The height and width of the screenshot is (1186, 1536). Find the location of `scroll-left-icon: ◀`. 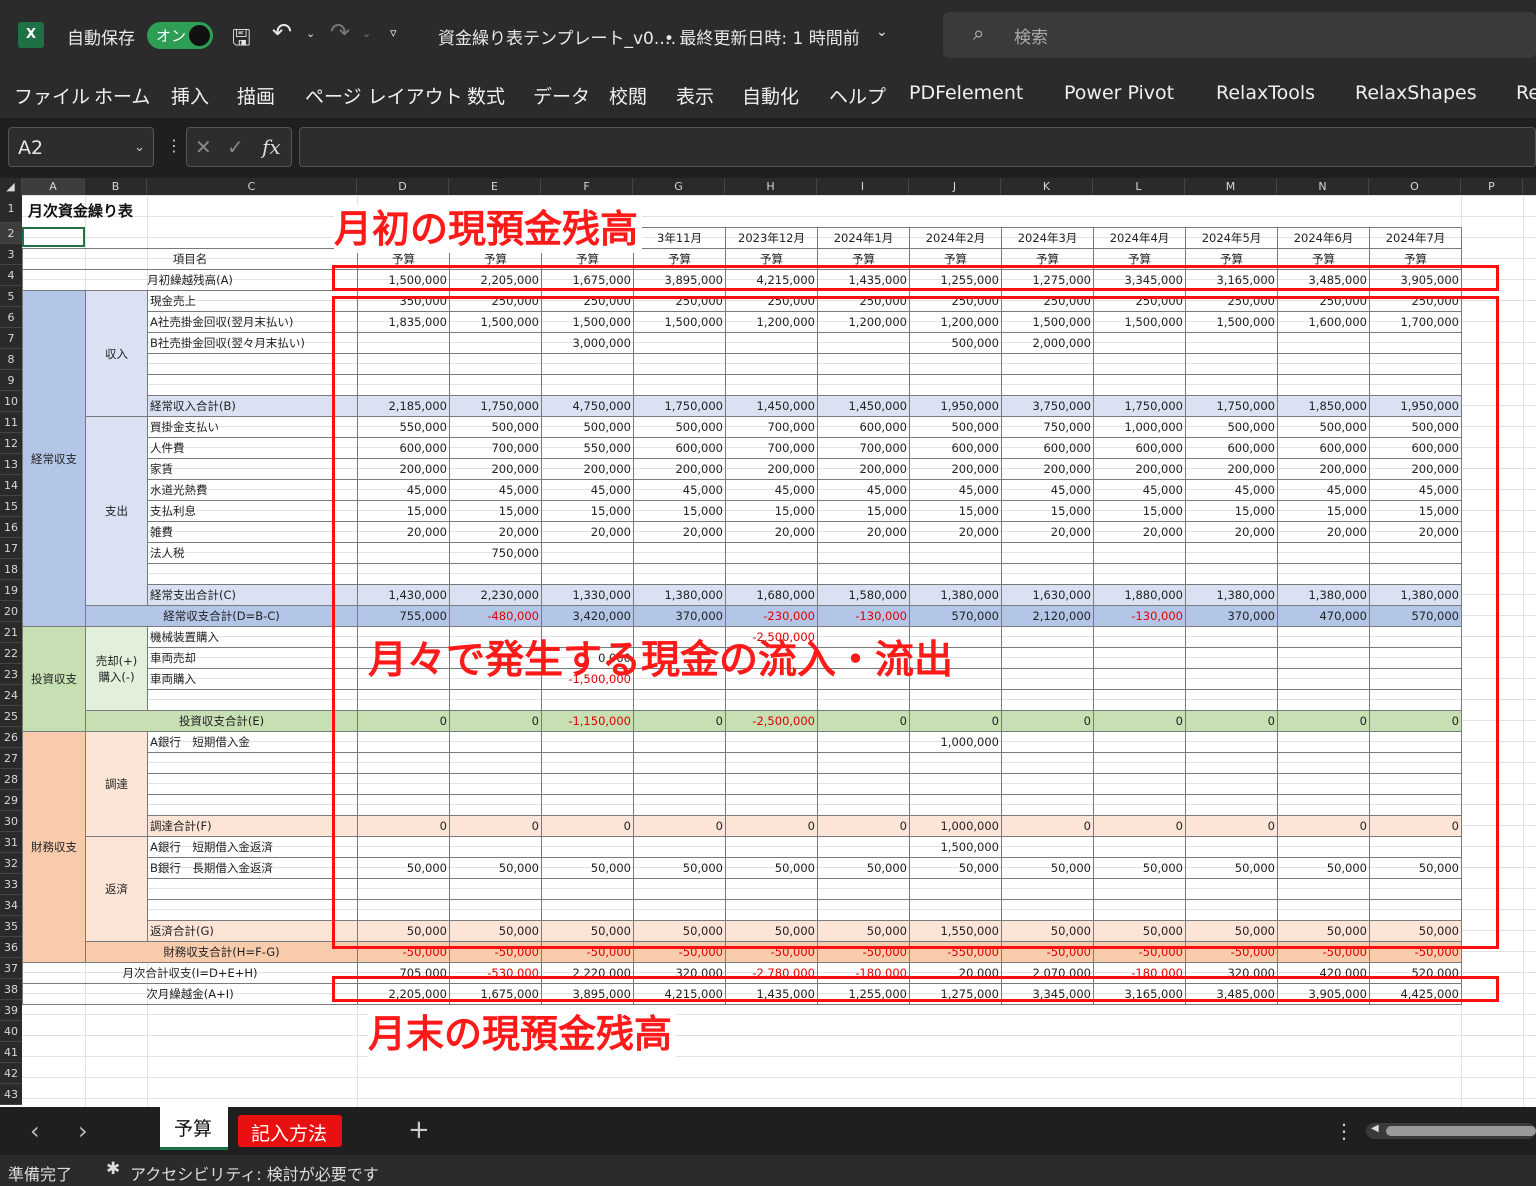

scroll-left-icon: ◀ is located at coordinates (1375, 1128).